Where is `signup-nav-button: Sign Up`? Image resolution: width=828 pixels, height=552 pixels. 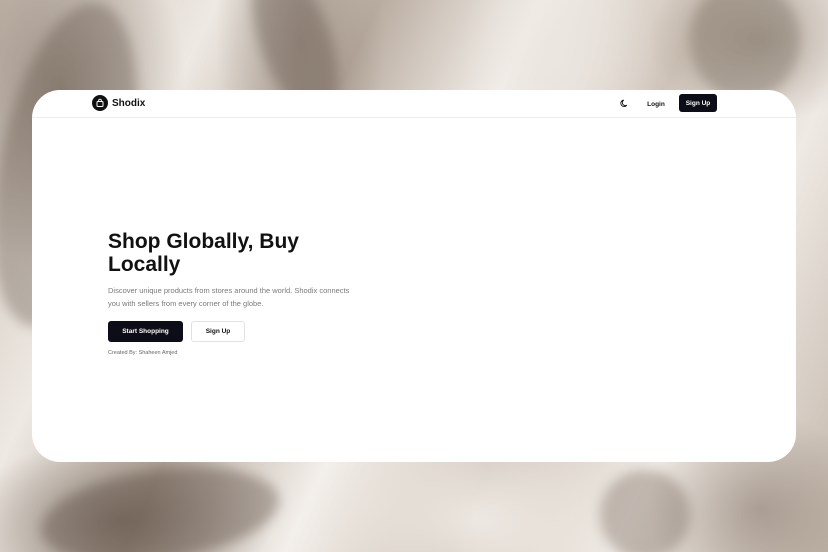 signup-nav-button: Sign Up is located at coordinates (698, 103).